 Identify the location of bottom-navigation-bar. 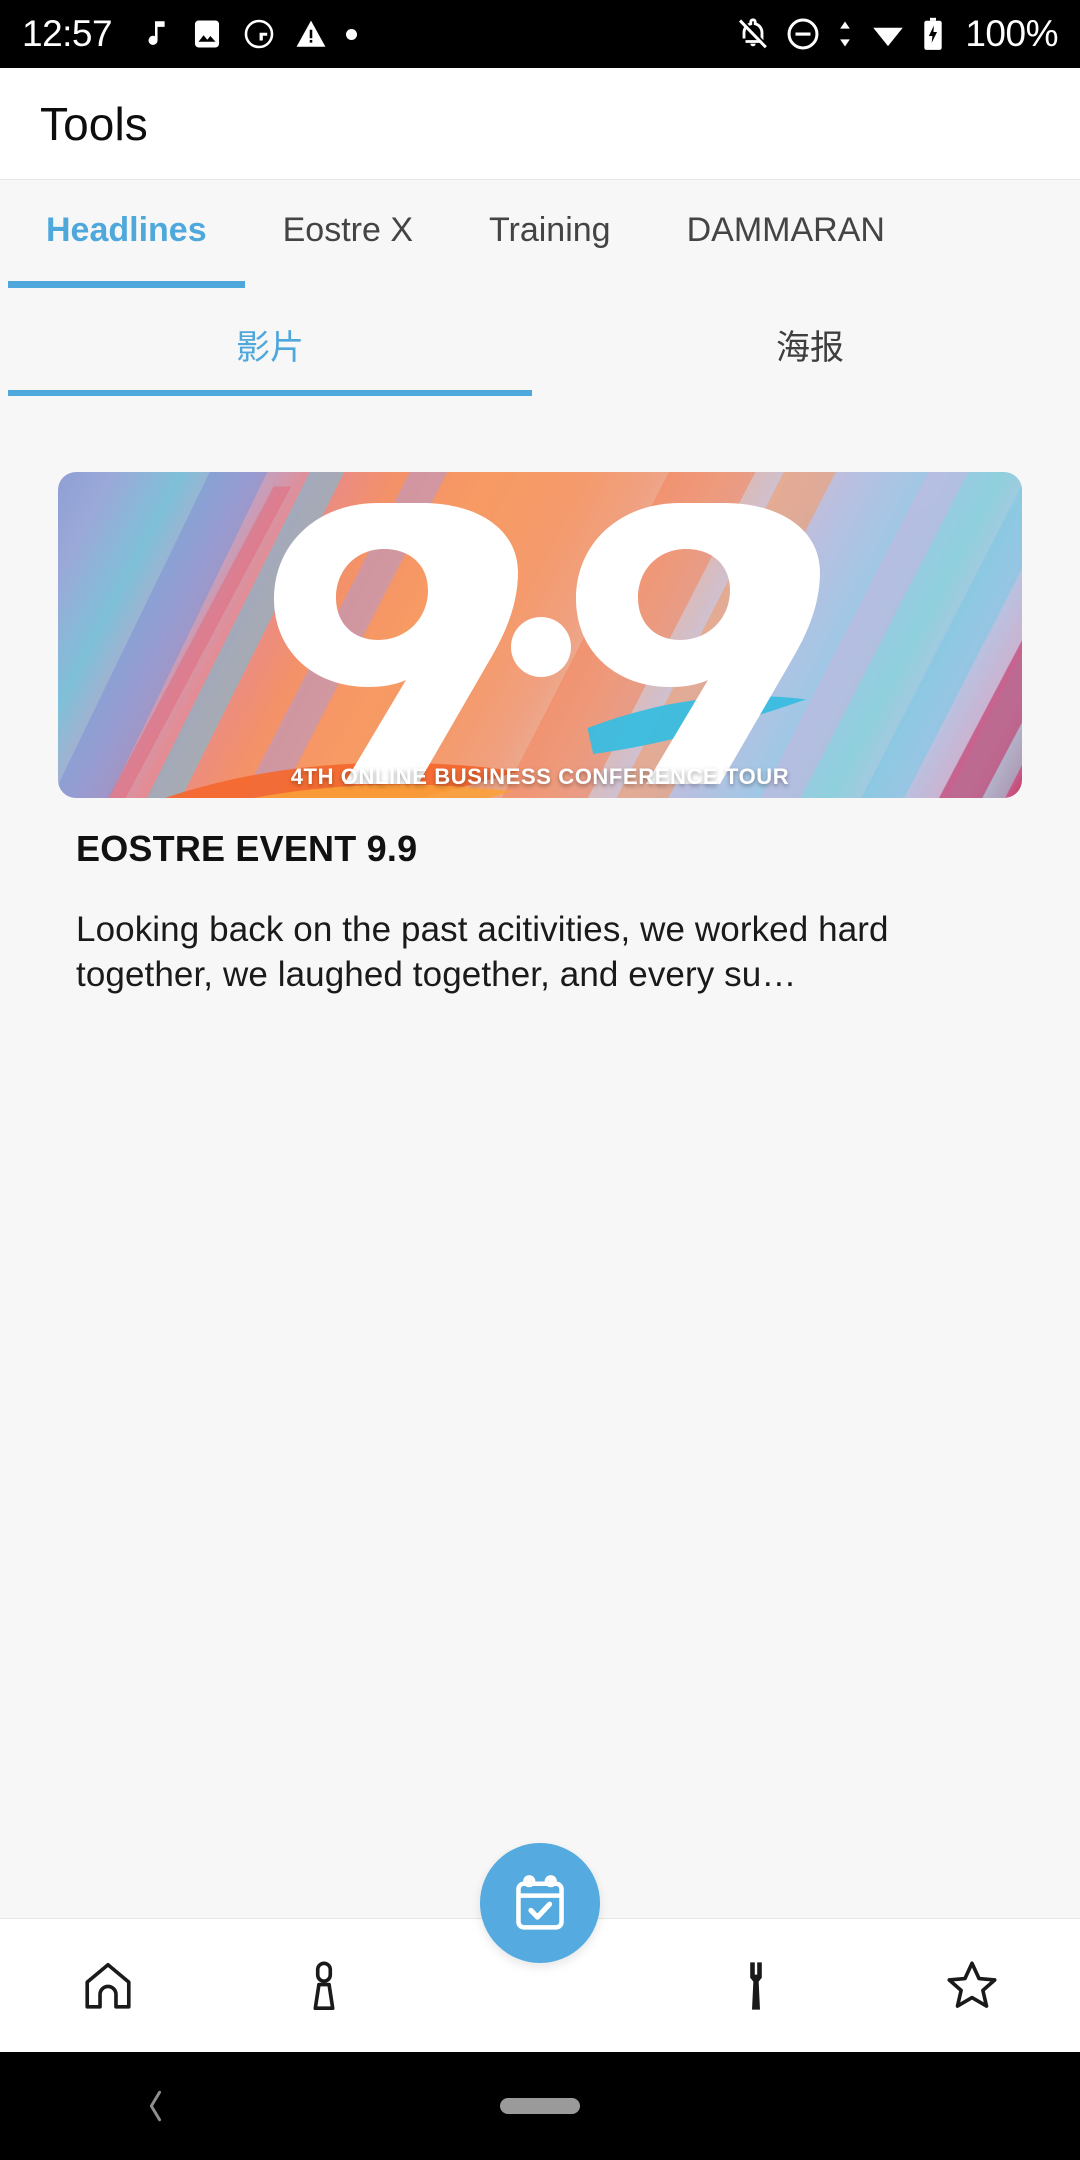
(540, 1947).